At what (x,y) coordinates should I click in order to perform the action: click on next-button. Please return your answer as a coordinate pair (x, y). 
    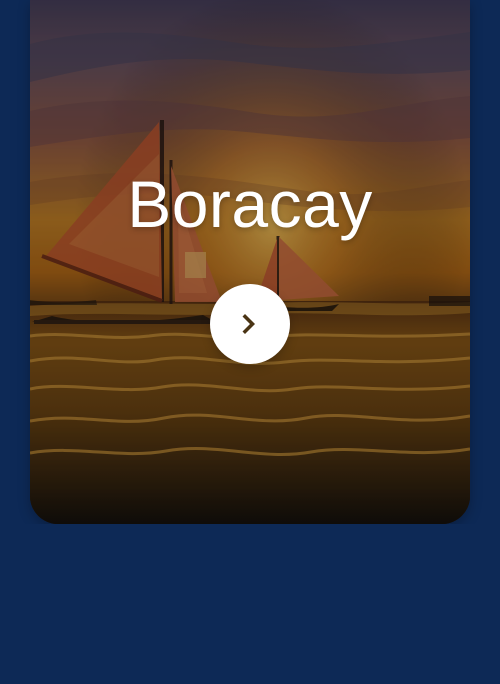
    Looking at the image, I should click on (250, 324).